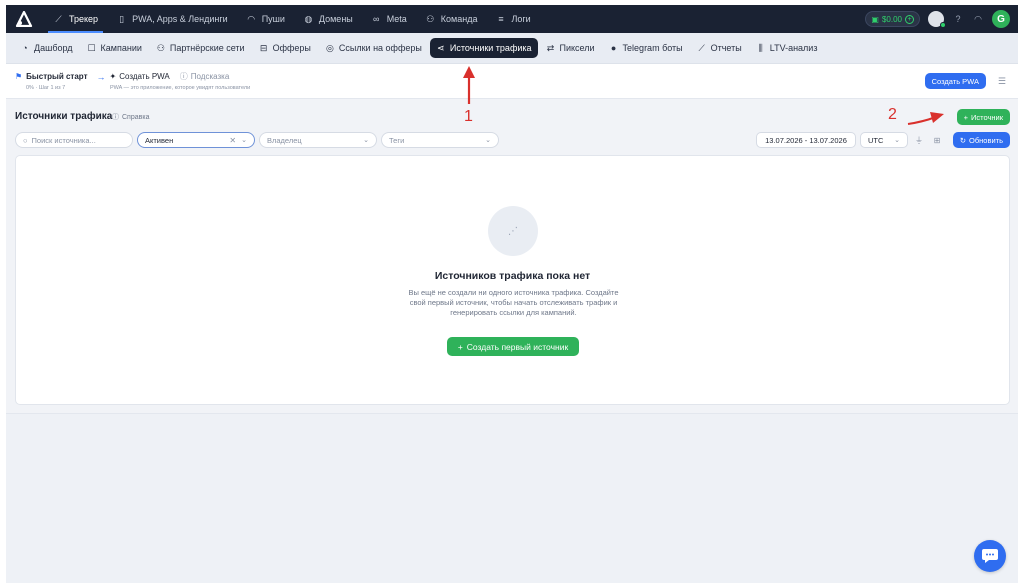 Image resolution: width=1024 pixels, height=588 pixels. I want to click on pin-icon: ◎, so click(329, 47).